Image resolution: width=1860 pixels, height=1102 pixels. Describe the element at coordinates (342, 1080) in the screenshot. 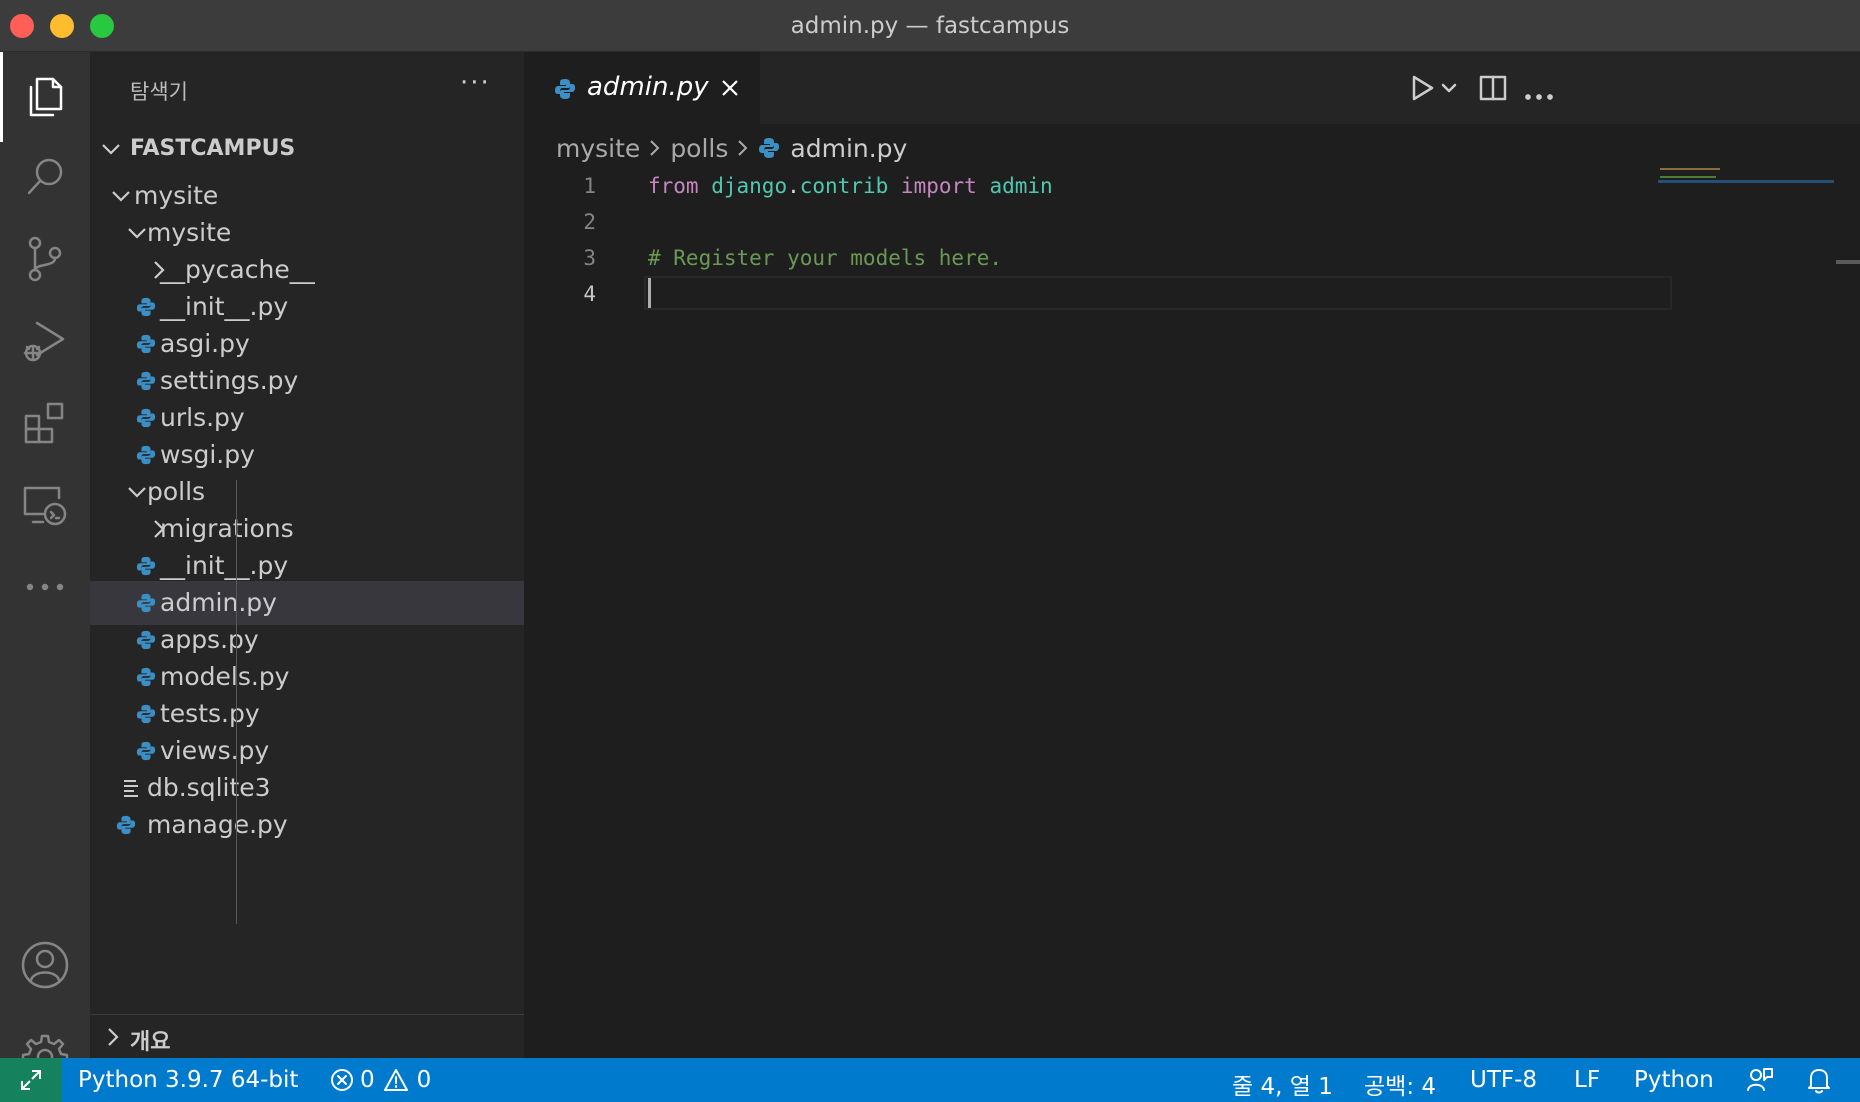

I see `error-icon` at that location.